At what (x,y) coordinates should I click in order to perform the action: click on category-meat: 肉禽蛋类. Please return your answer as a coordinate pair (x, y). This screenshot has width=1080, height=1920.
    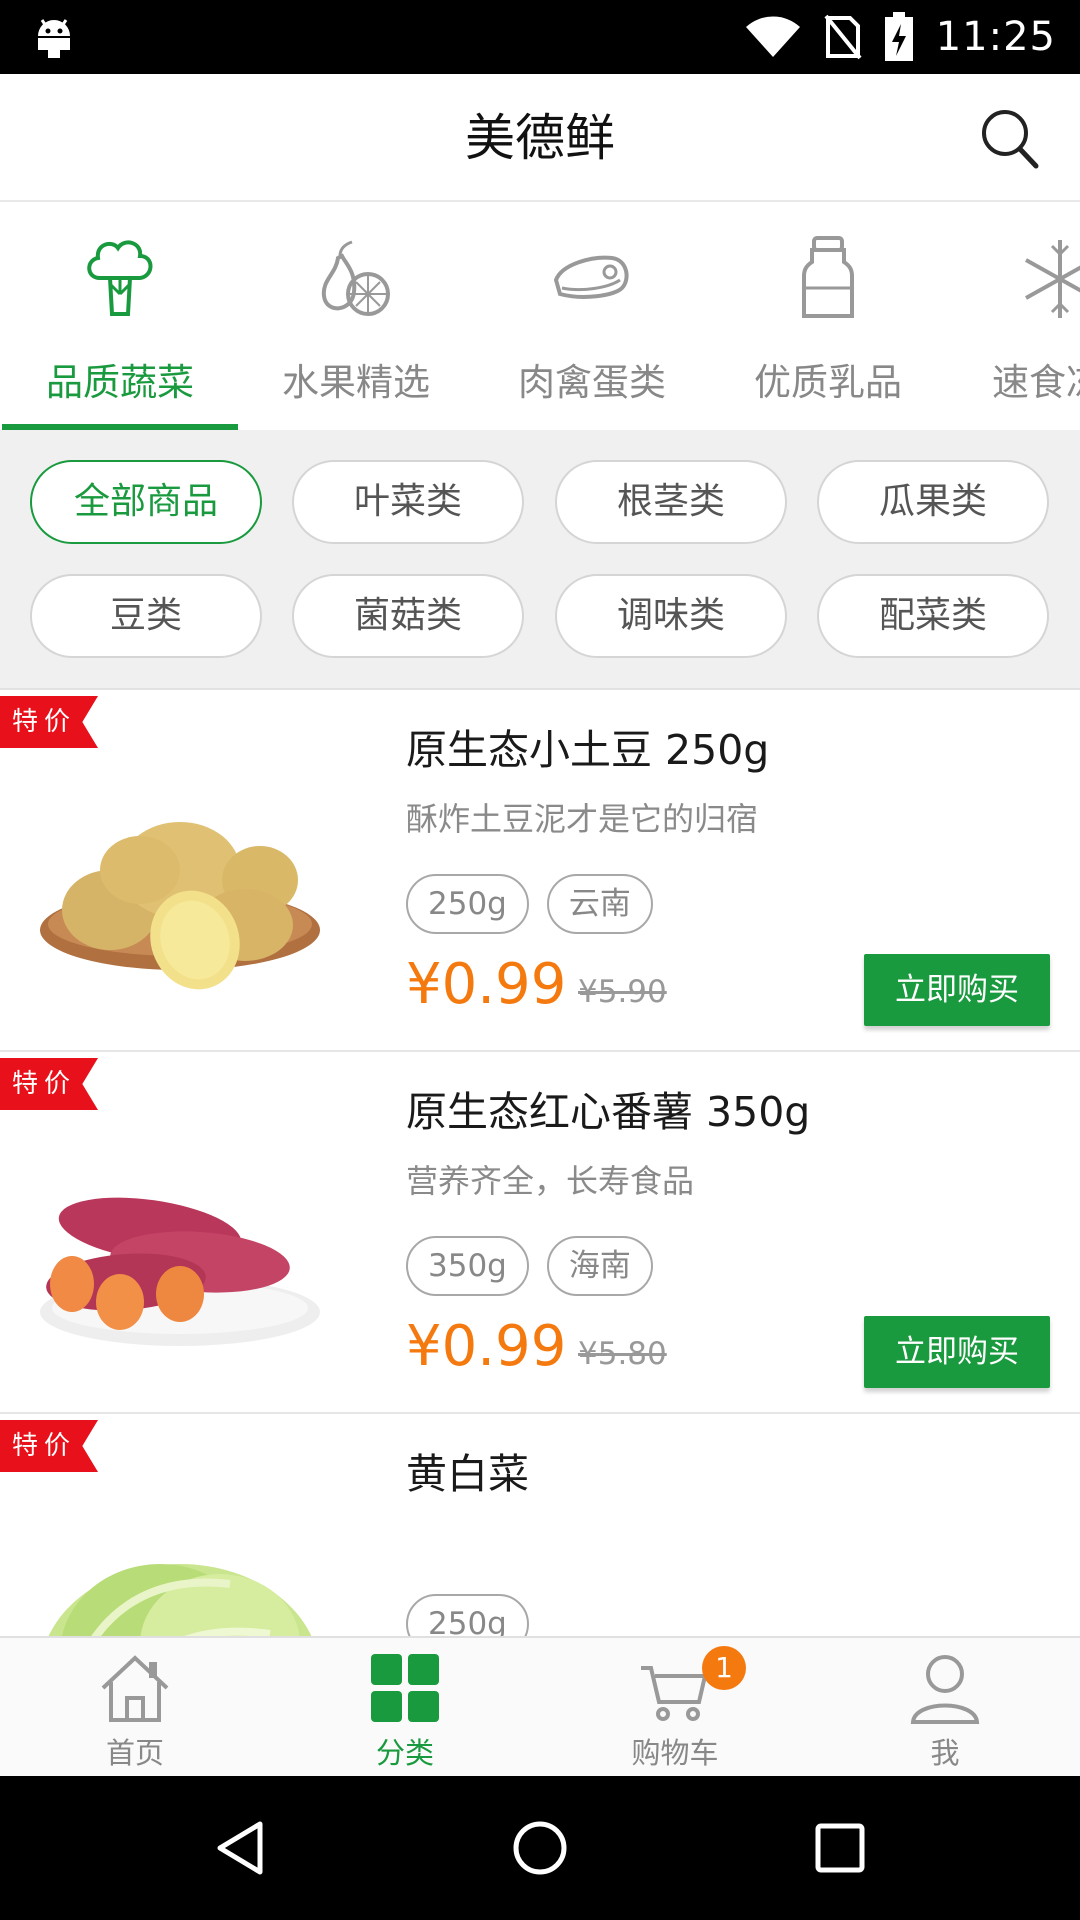
    Looking at the image, I should click on (592, 317).